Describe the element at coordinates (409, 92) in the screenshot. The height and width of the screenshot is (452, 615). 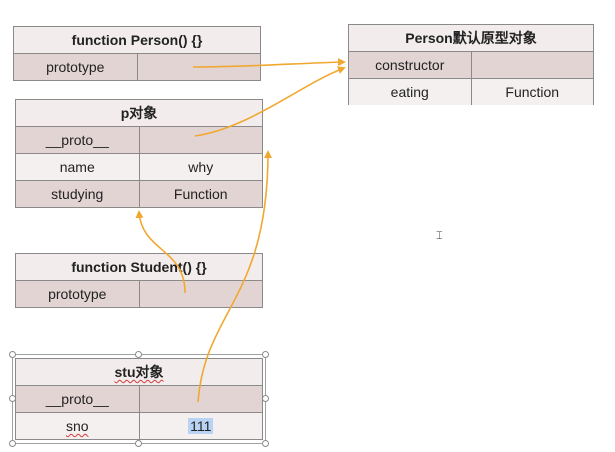
I see `person-prototype-eating-key: eating` at that location.